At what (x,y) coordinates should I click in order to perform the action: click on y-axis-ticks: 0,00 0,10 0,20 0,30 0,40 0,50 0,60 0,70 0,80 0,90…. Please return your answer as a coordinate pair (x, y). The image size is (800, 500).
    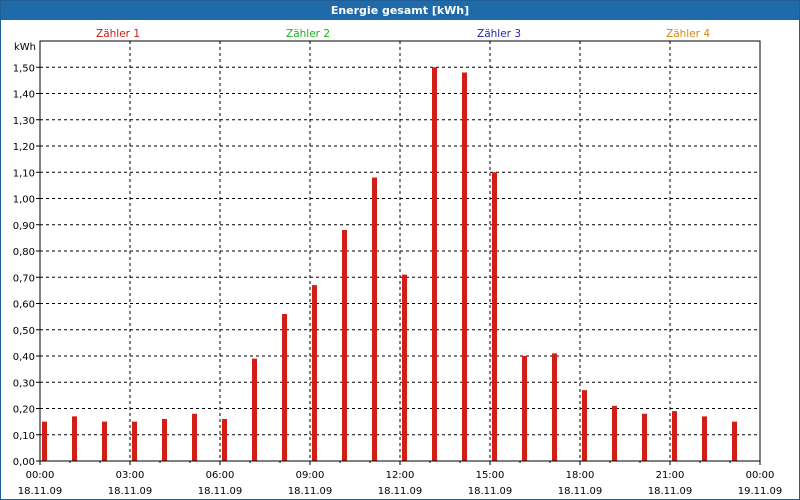
    Looking at the image, I should click on (26, 265).